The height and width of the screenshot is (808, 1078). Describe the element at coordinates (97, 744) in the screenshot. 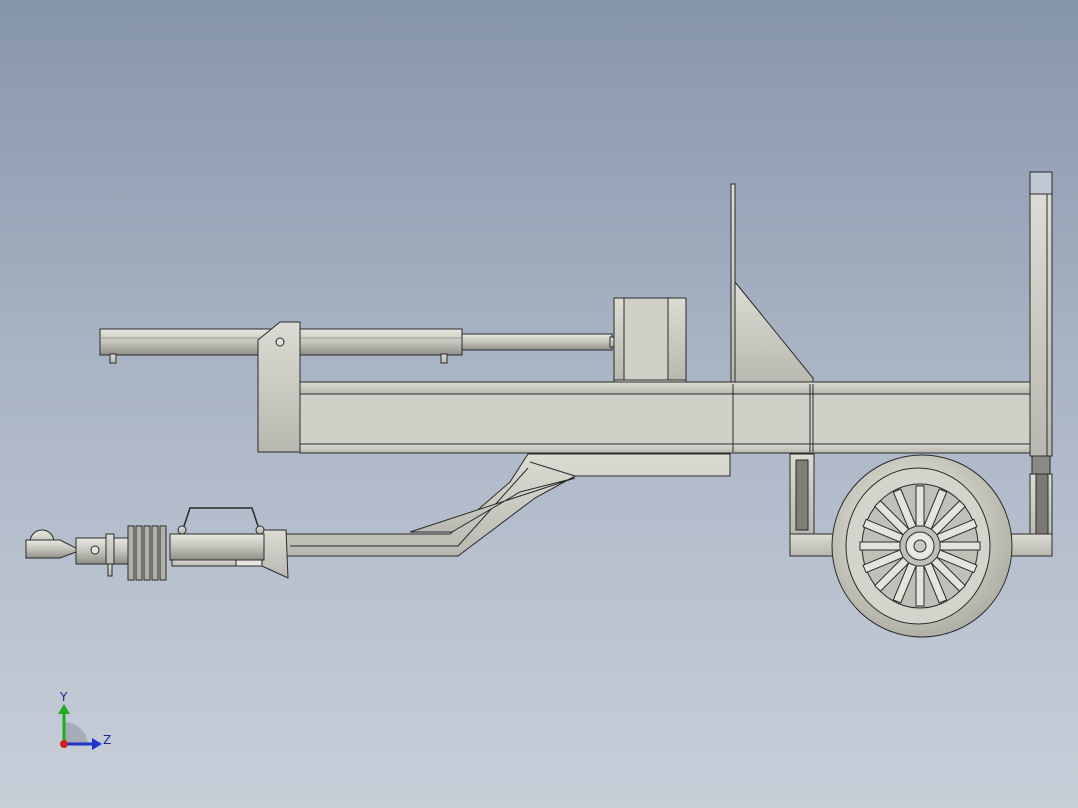

I see `z-axis-arrow` at that location.